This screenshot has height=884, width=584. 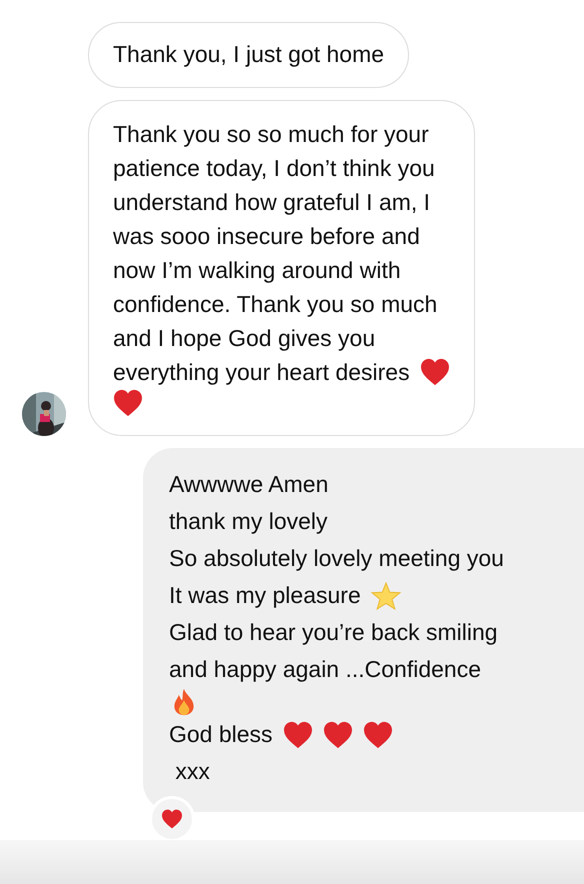 What do you see at coordinates (325, 669) in the screenshot?
I see `message-line: and happy again ...Confidence` at bounding box center [325, 669].